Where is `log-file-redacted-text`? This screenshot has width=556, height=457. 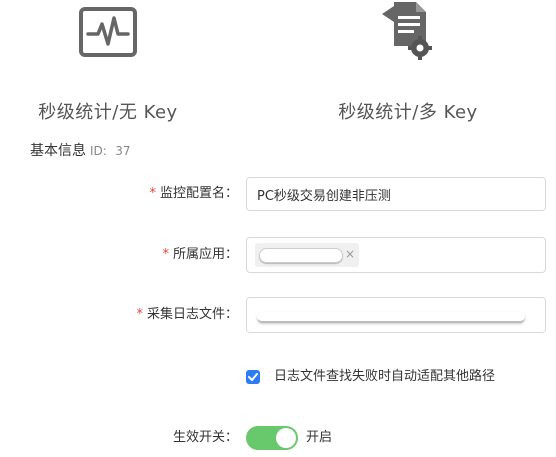
log-file-redacted-text is located at coordinates (391, 317).